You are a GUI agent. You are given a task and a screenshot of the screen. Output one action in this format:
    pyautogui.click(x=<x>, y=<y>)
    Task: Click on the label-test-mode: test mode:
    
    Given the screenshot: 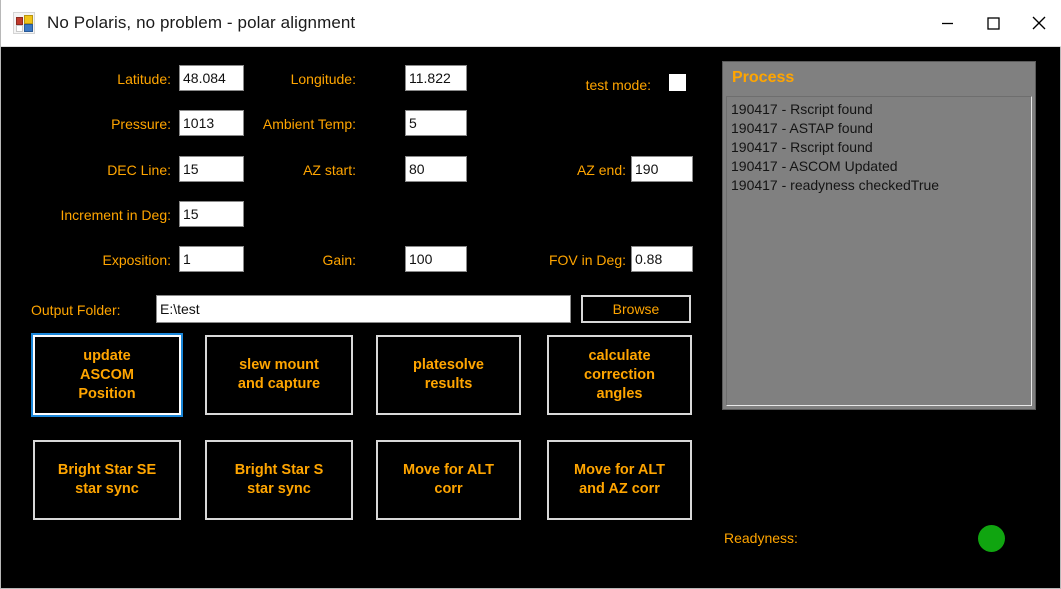 What is the action you would take?
    pyautogui.click(x=618, y=85)
    